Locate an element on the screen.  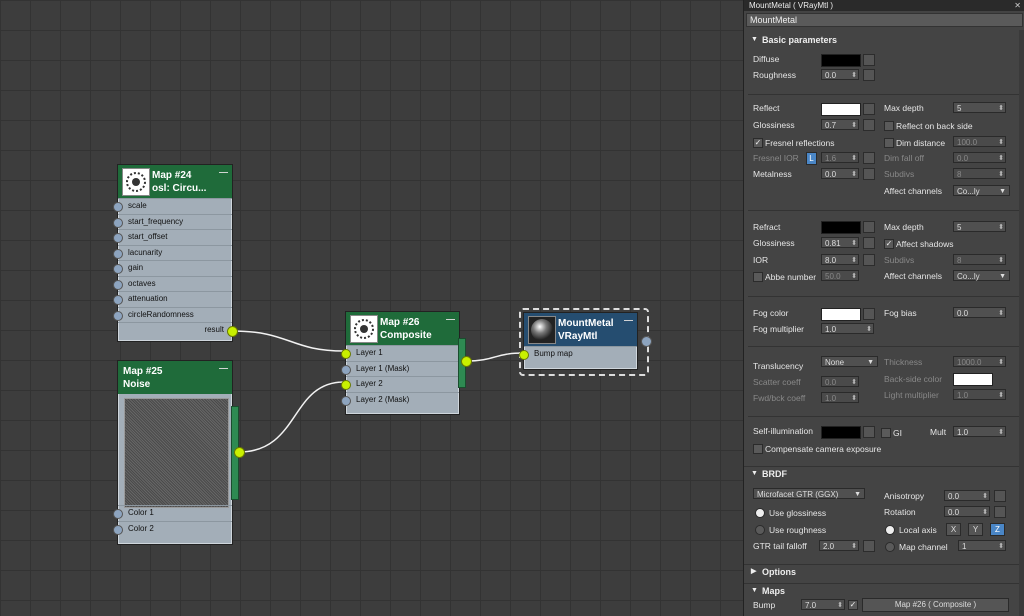
gtr-tail-falloff-field: 2.0 ⬍ is located at coordinates (839, 545).